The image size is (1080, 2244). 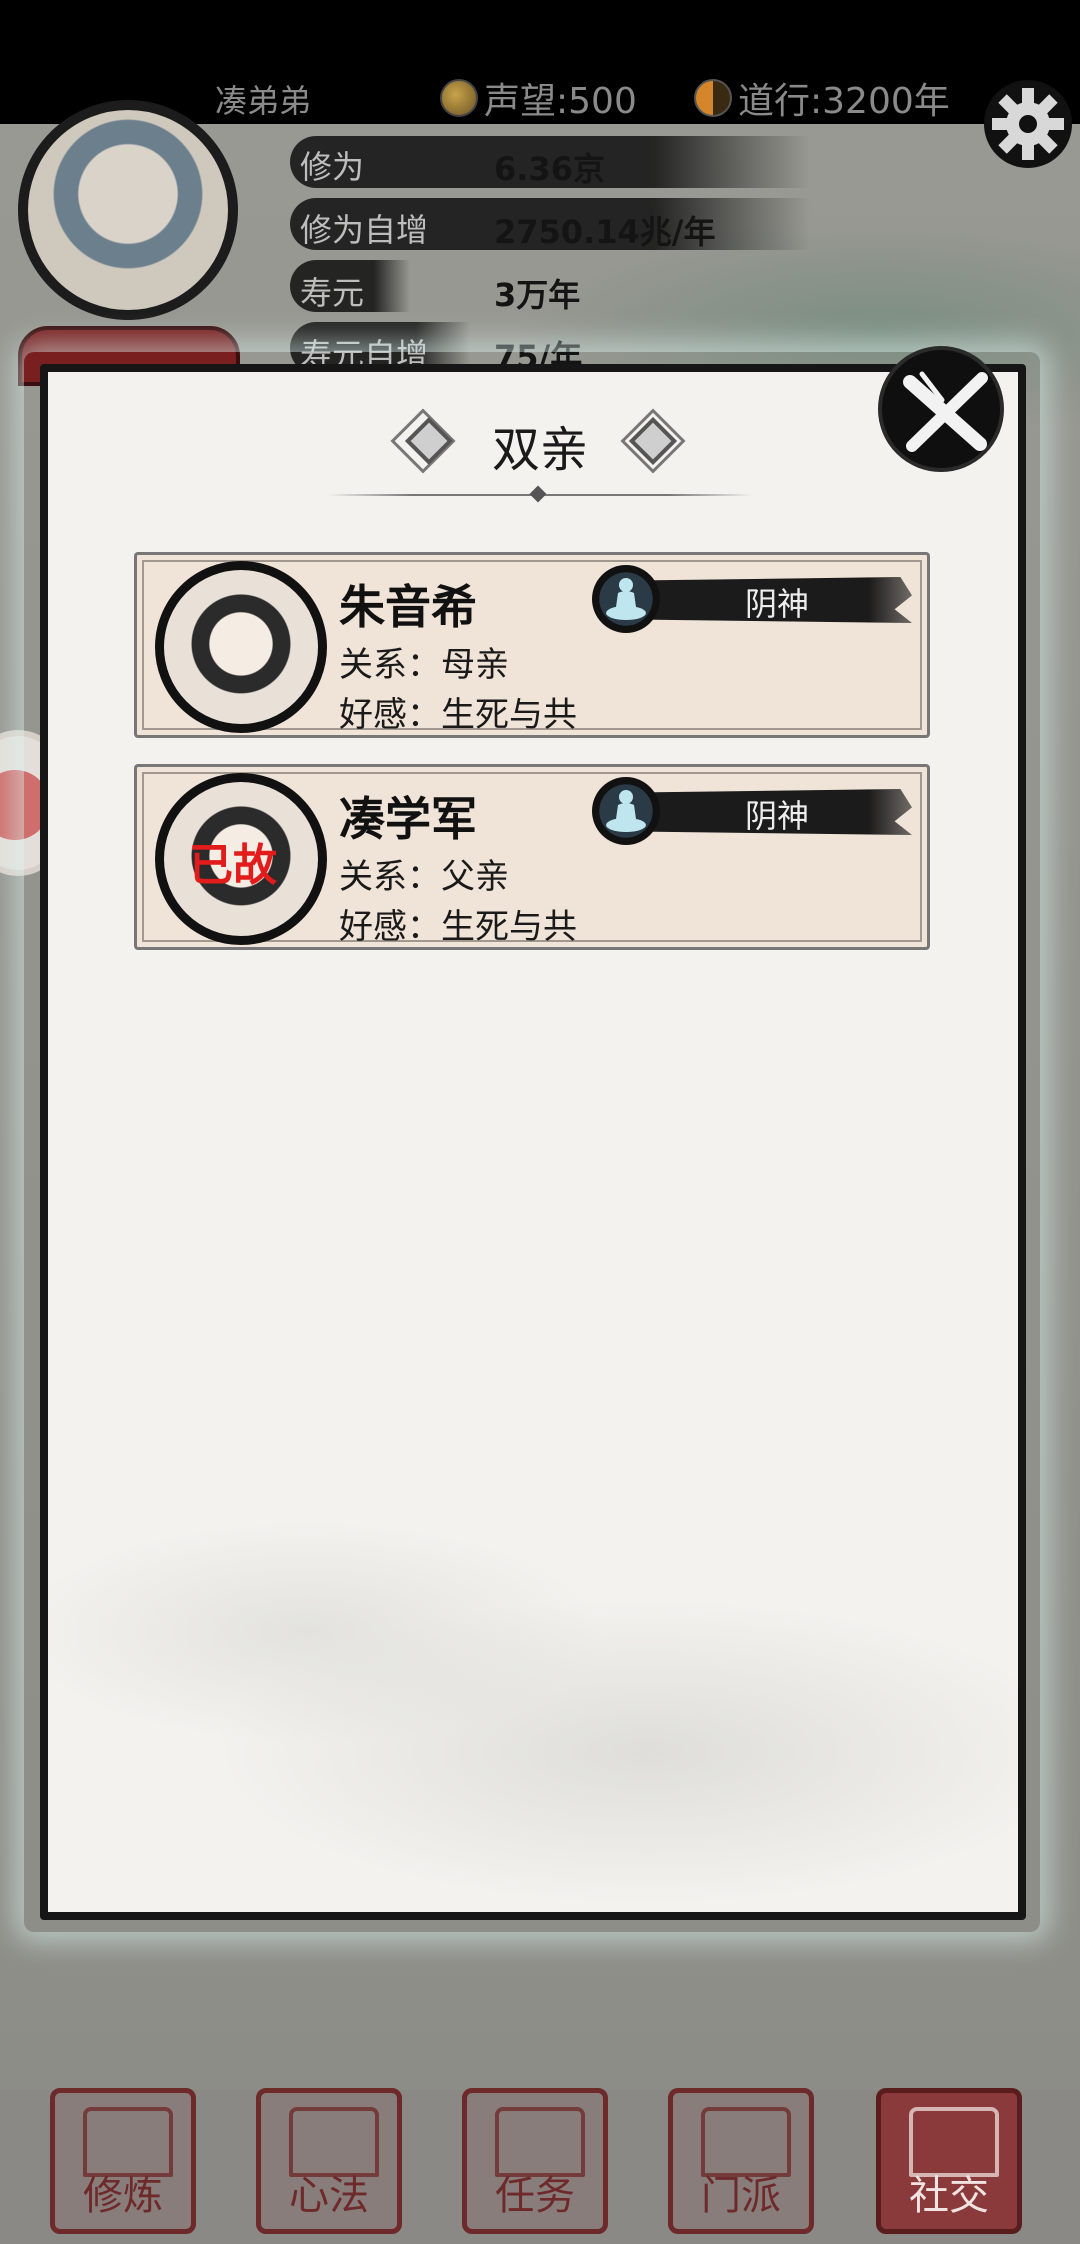 What do you see at coordinates (123, 2161) in the screenshot?
I see `nav-tab-cultivate: 修炼` at bounding box center [123, 2161].